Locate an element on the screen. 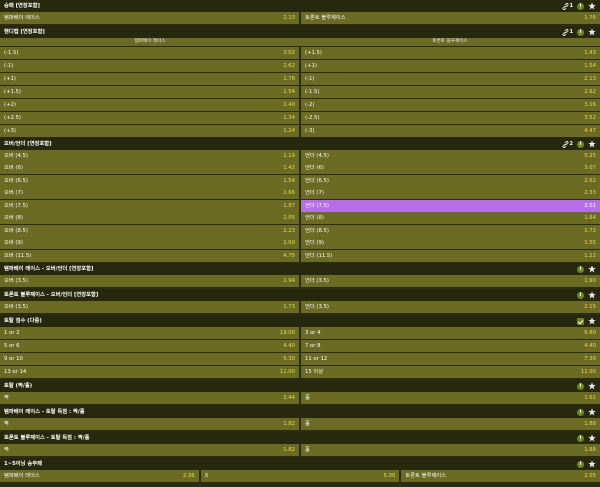 This screenshot has height=487, width=600. odds-button: 언더 (4.5) 5.25 is located at coordinates (450, 156).